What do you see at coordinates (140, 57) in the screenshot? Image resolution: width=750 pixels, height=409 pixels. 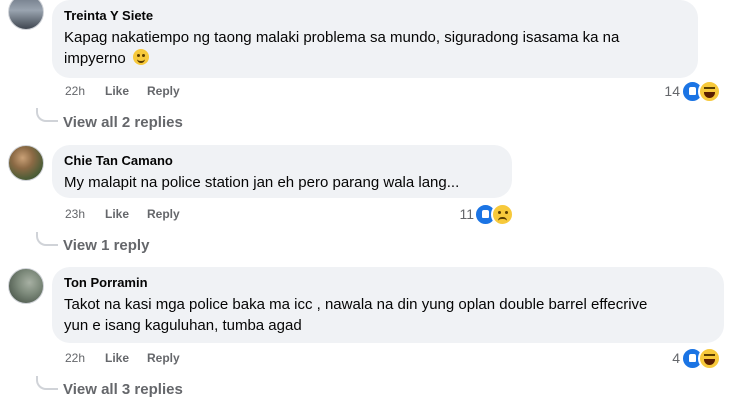 I see `grinning-sweat-emoji-icon` at bounding box center [140, 57].